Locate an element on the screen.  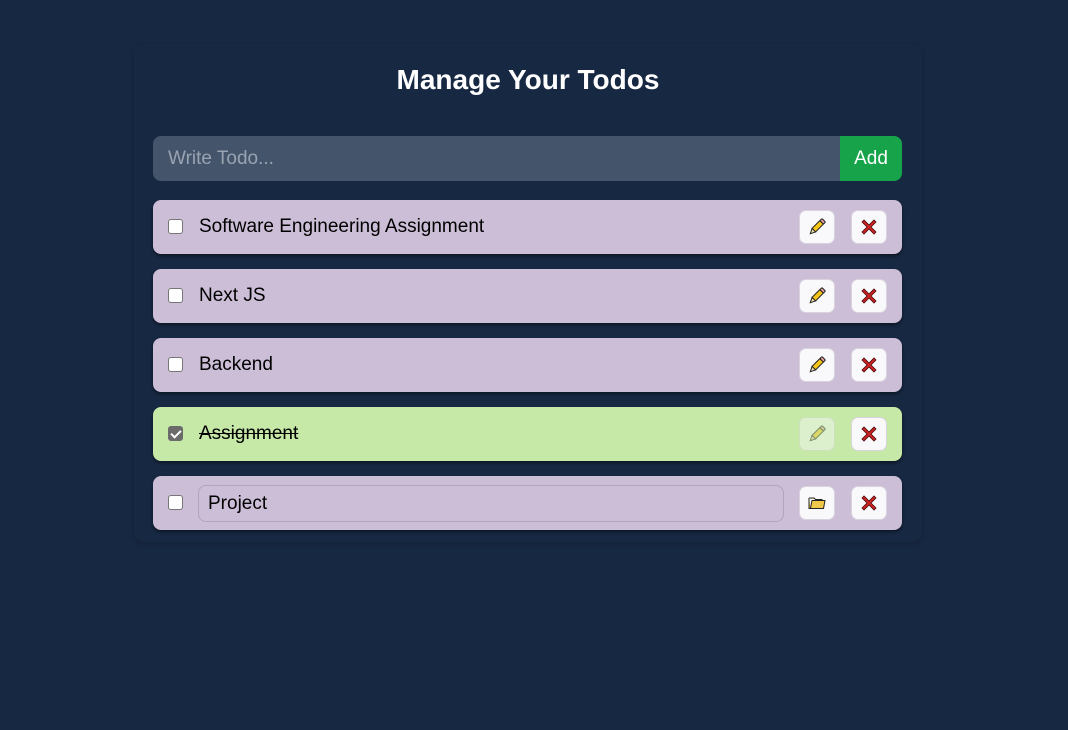
add-todo-form: Add is located at coordinates (527, 158).